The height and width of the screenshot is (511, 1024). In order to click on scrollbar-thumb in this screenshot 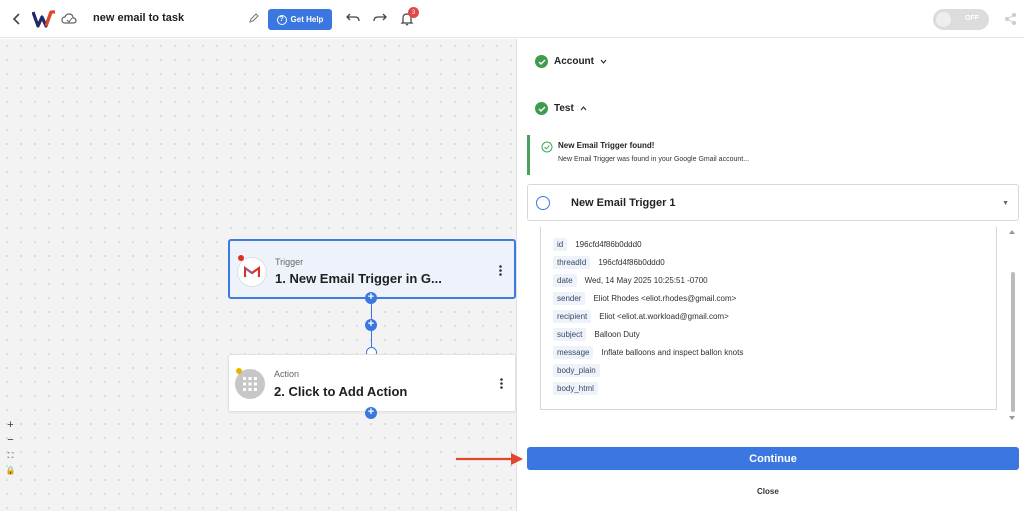, I will do `click(1013, 342)`.